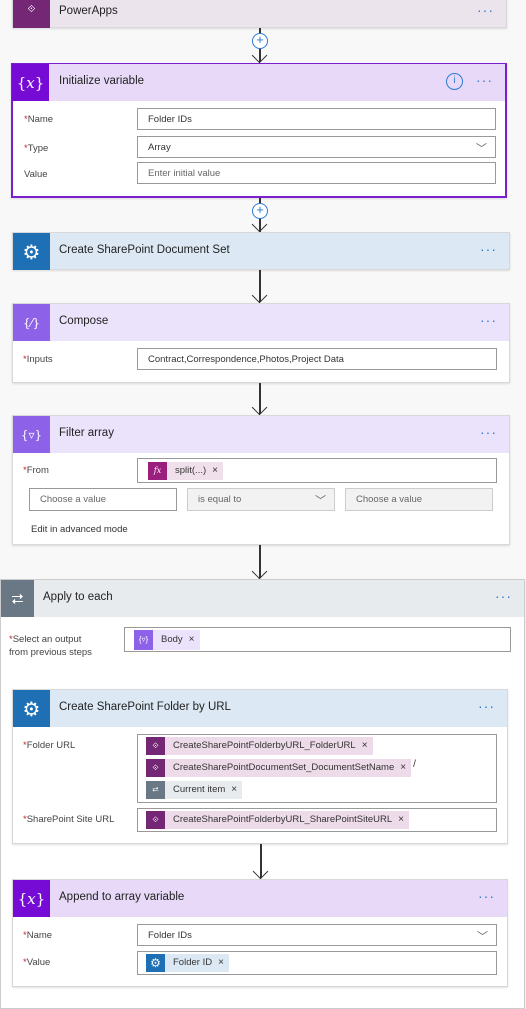 The height and width of the screenshot is (1009, 526). I want to click on from-input: fx split(...) ×, so click(317, 470).